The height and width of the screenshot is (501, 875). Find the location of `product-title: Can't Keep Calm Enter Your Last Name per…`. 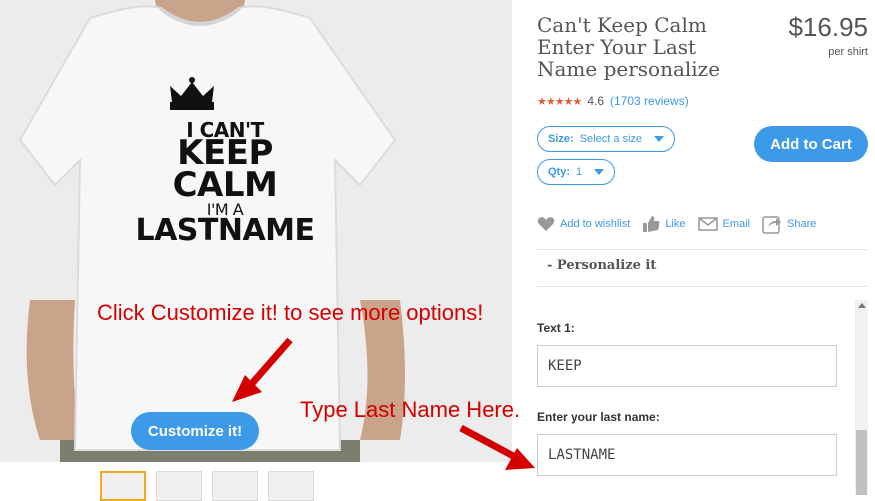

product-title: Can't Keep Calm Enter Your Last Name per… is located at coordinates (629, 47).